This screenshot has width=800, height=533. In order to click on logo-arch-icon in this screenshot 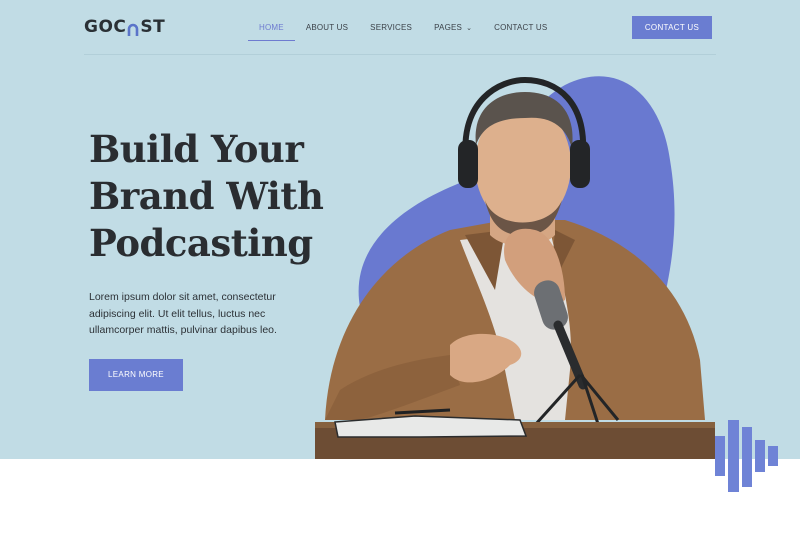, I will do `click(133, 28)`.